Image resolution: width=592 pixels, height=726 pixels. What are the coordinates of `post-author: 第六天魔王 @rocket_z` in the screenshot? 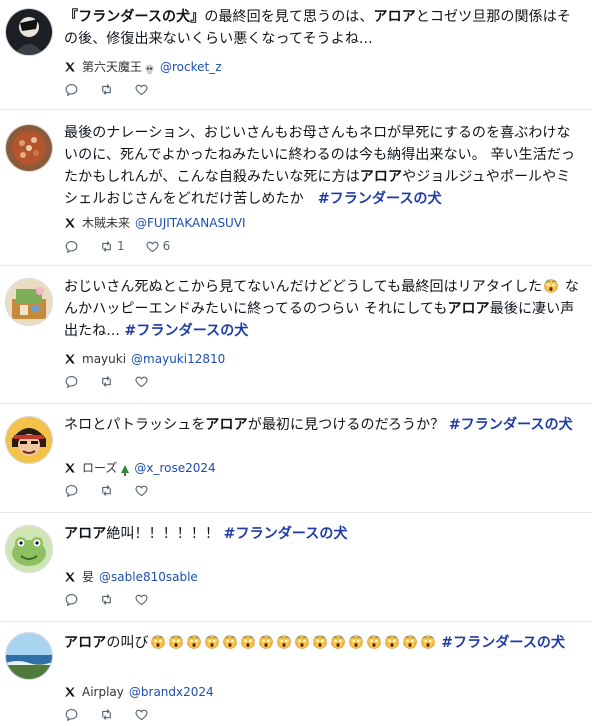 It's located at (143, 67).